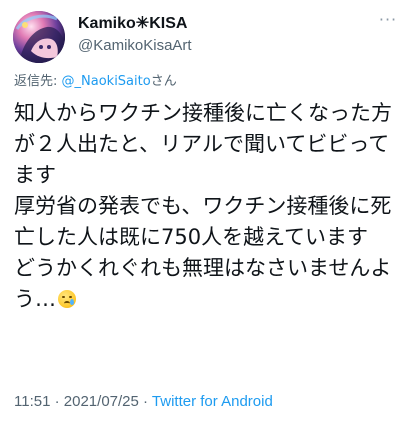 The height and width of the screenshot is (429, 416). I want to click on crying-face-emoji-icon, so click(67, 299).